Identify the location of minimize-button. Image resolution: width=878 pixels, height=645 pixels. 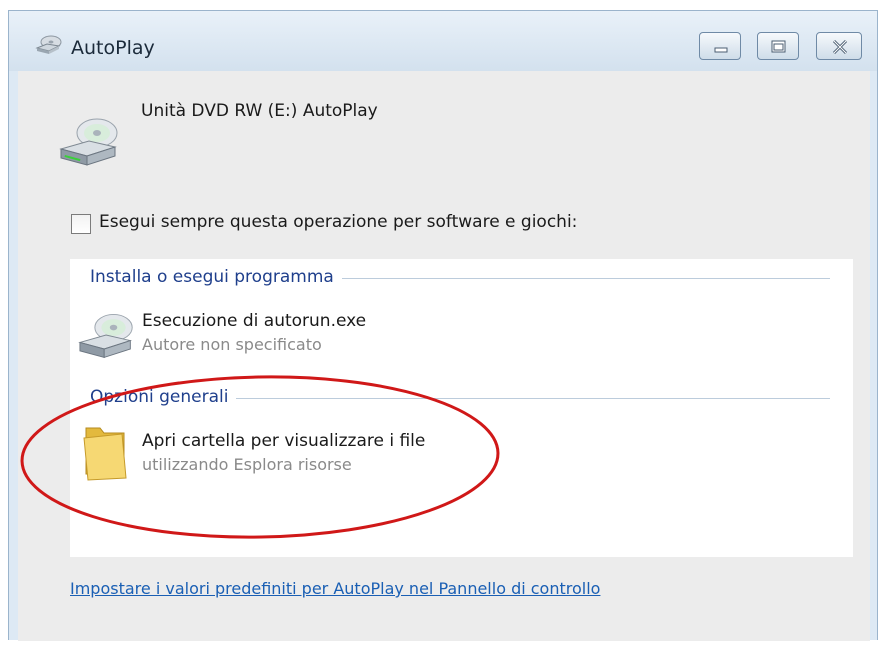
(720, 46).